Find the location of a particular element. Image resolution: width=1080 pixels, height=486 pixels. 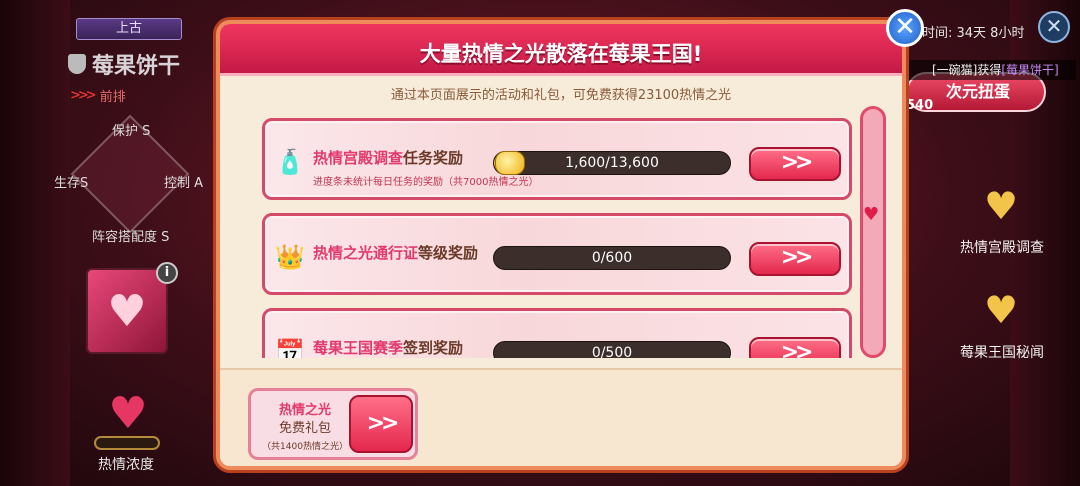

task-title: 热情之光通行证等级奖励 is located at coordinates (395, 252).